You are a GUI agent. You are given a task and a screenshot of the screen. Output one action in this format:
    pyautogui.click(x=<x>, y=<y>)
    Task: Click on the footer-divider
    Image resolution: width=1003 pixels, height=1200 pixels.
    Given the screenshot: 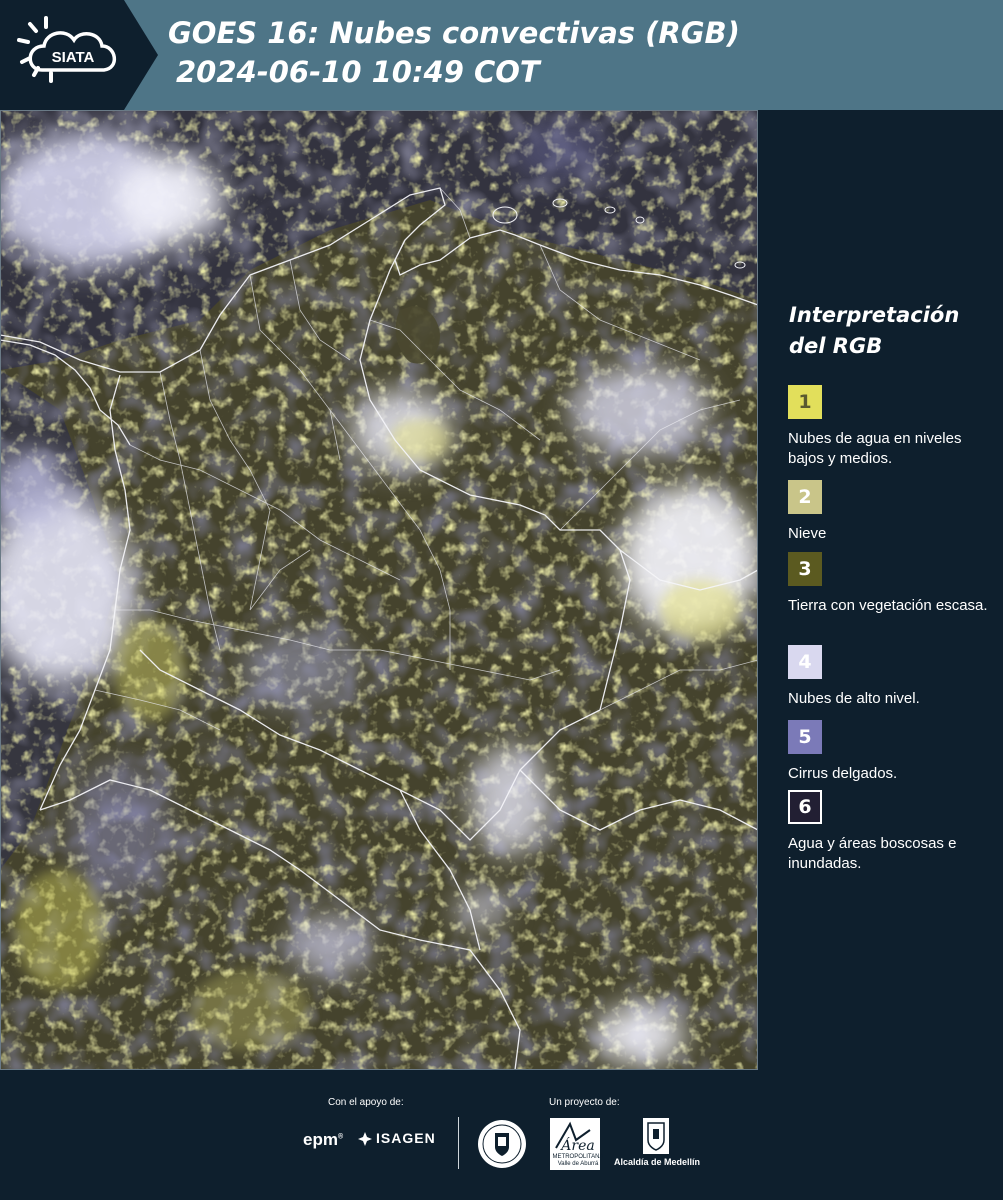 What is the action you would take?
    pyautogui.click(x=458, y=1143)
    